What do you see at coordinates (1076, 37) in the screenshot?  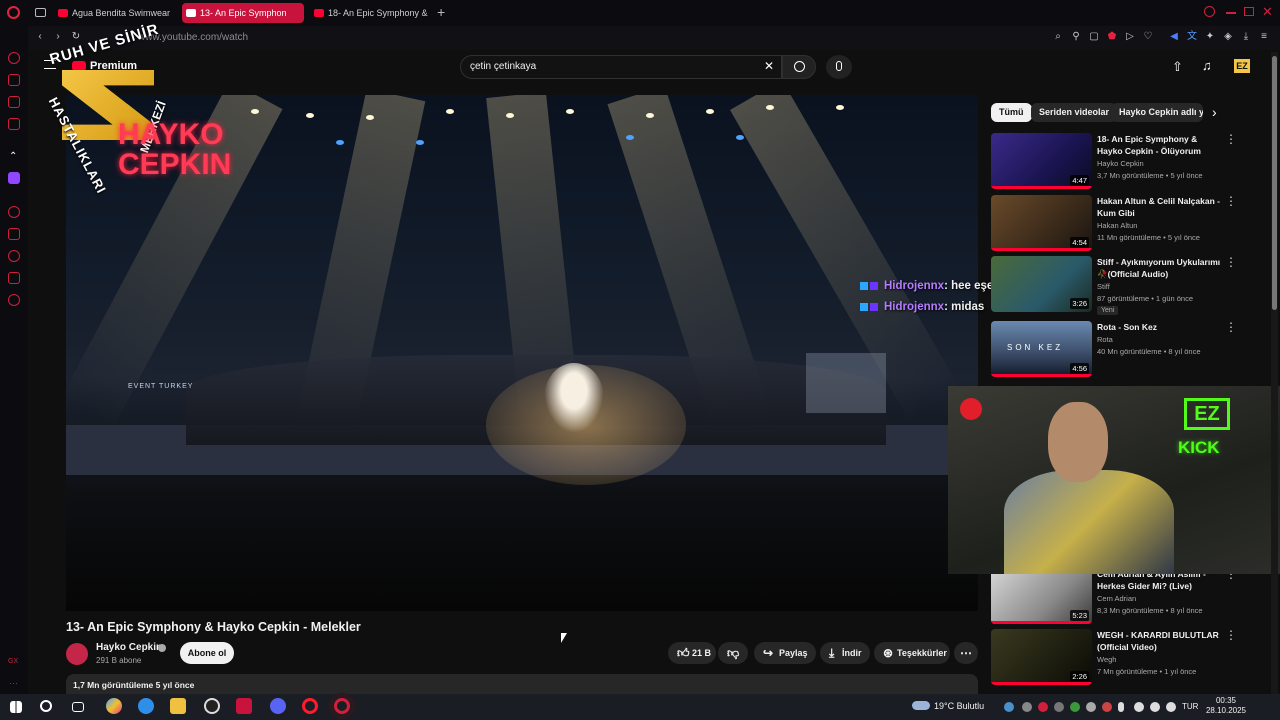 I see `pin-icon: ⚲` at bounding box center [1076, 37].